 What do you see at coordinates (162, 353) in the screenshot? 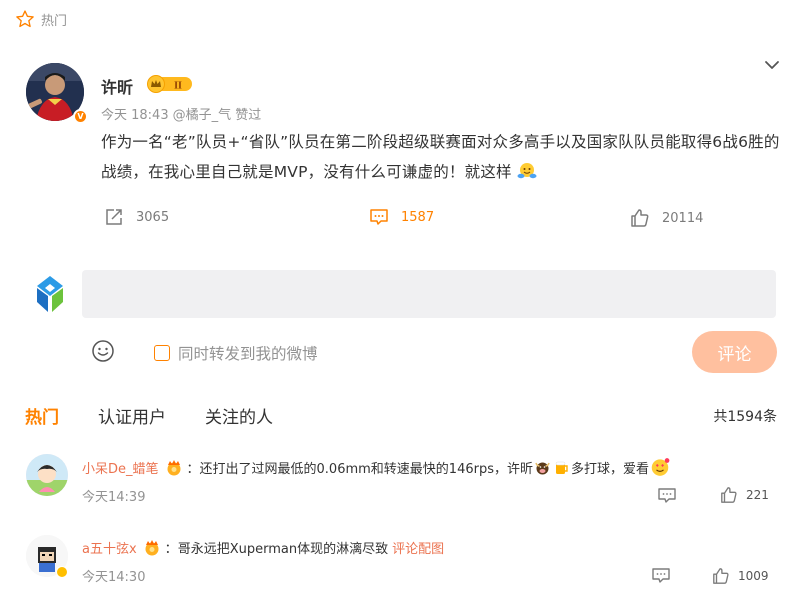
I see `repost-checkbox` at bounding box center [162, 353].